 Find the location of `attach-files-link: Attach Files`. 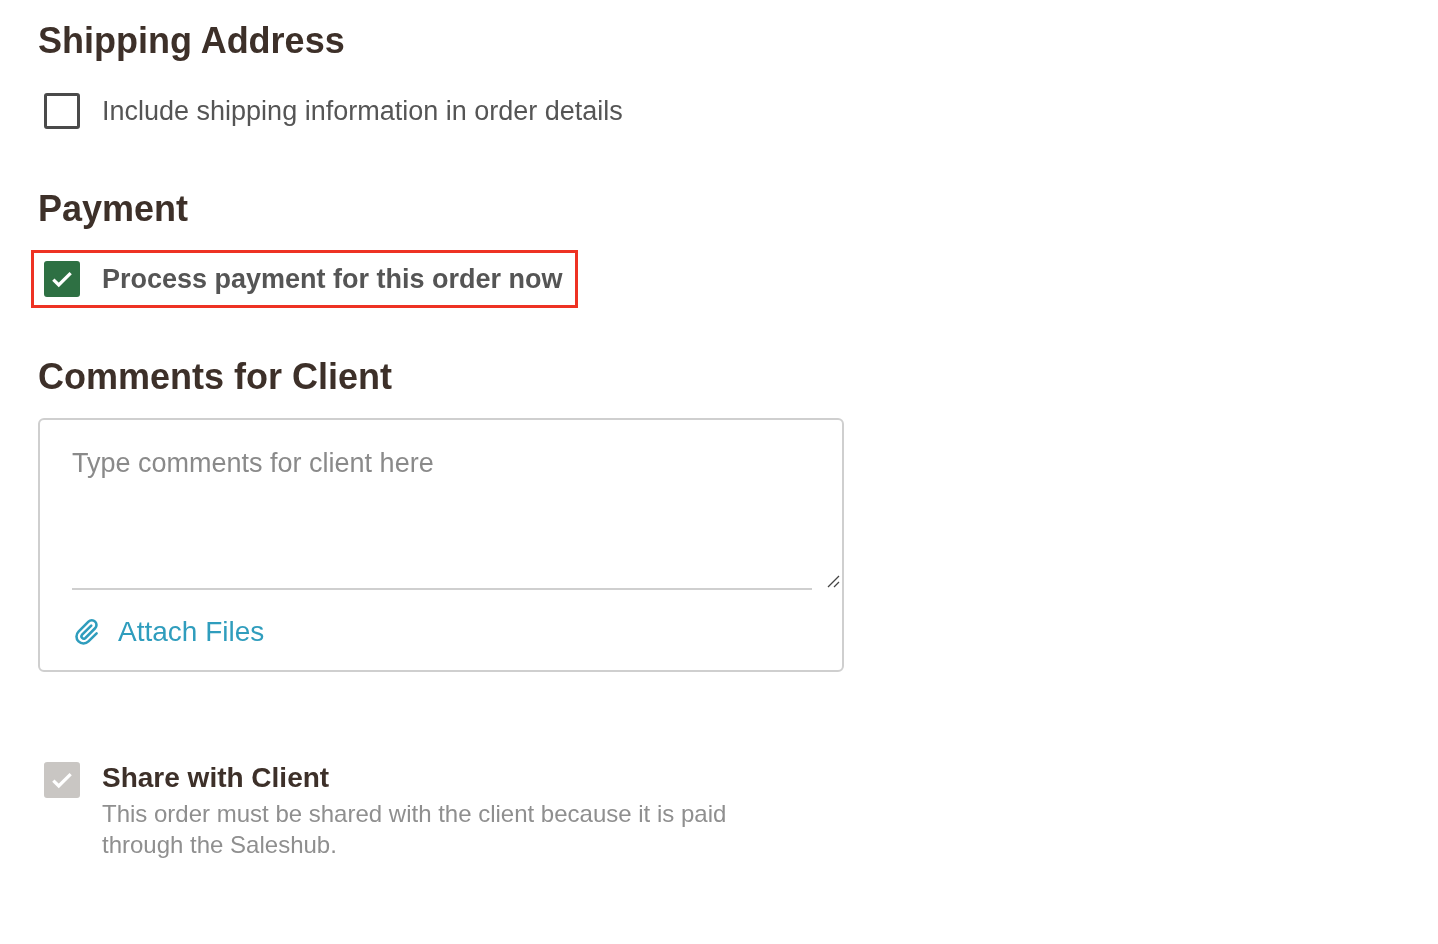

attach-files-link: Attach Files is located at coordinates (168, 632).